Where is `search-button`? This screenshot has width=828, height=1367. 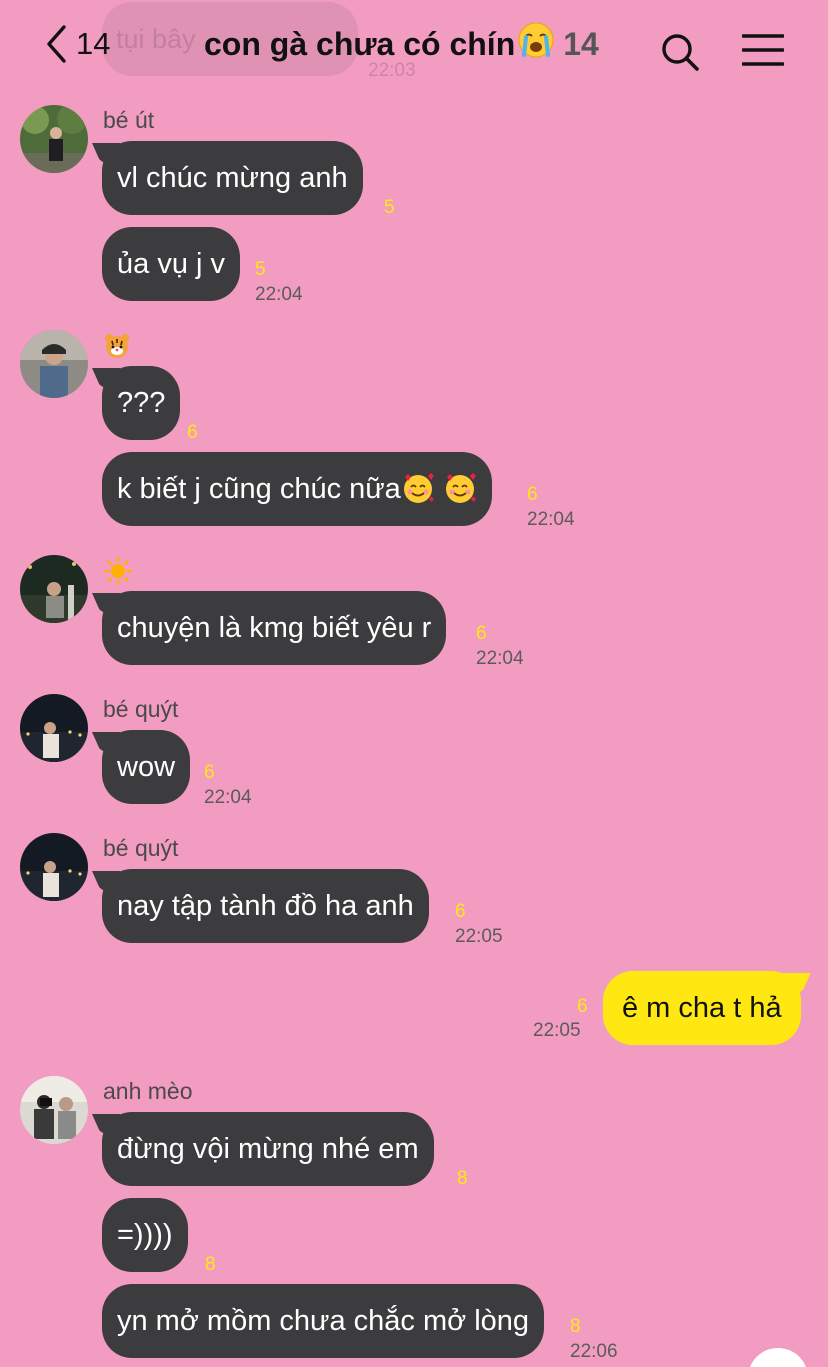
search-button is located at coordinates (680, 54).